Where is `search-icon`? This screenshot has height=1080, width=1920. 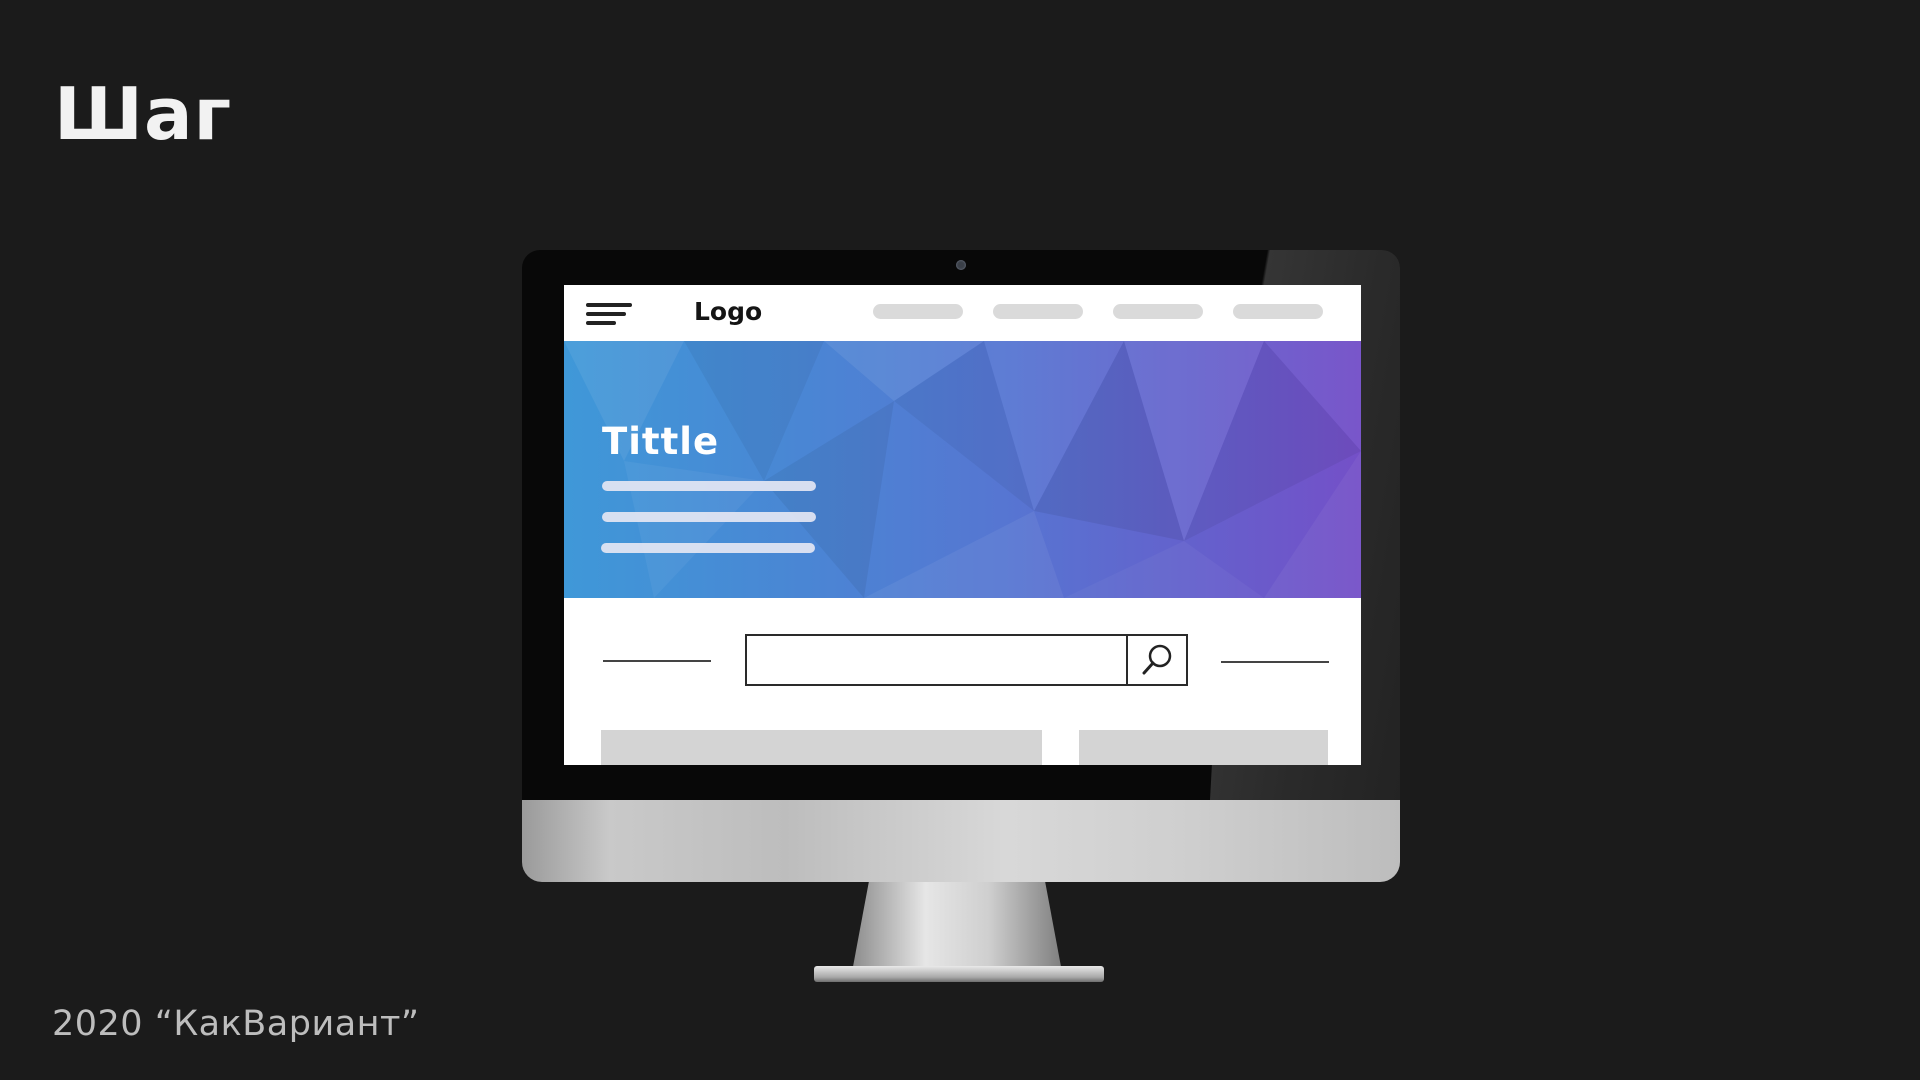 search-icon is located at coordinates (1157, 659).